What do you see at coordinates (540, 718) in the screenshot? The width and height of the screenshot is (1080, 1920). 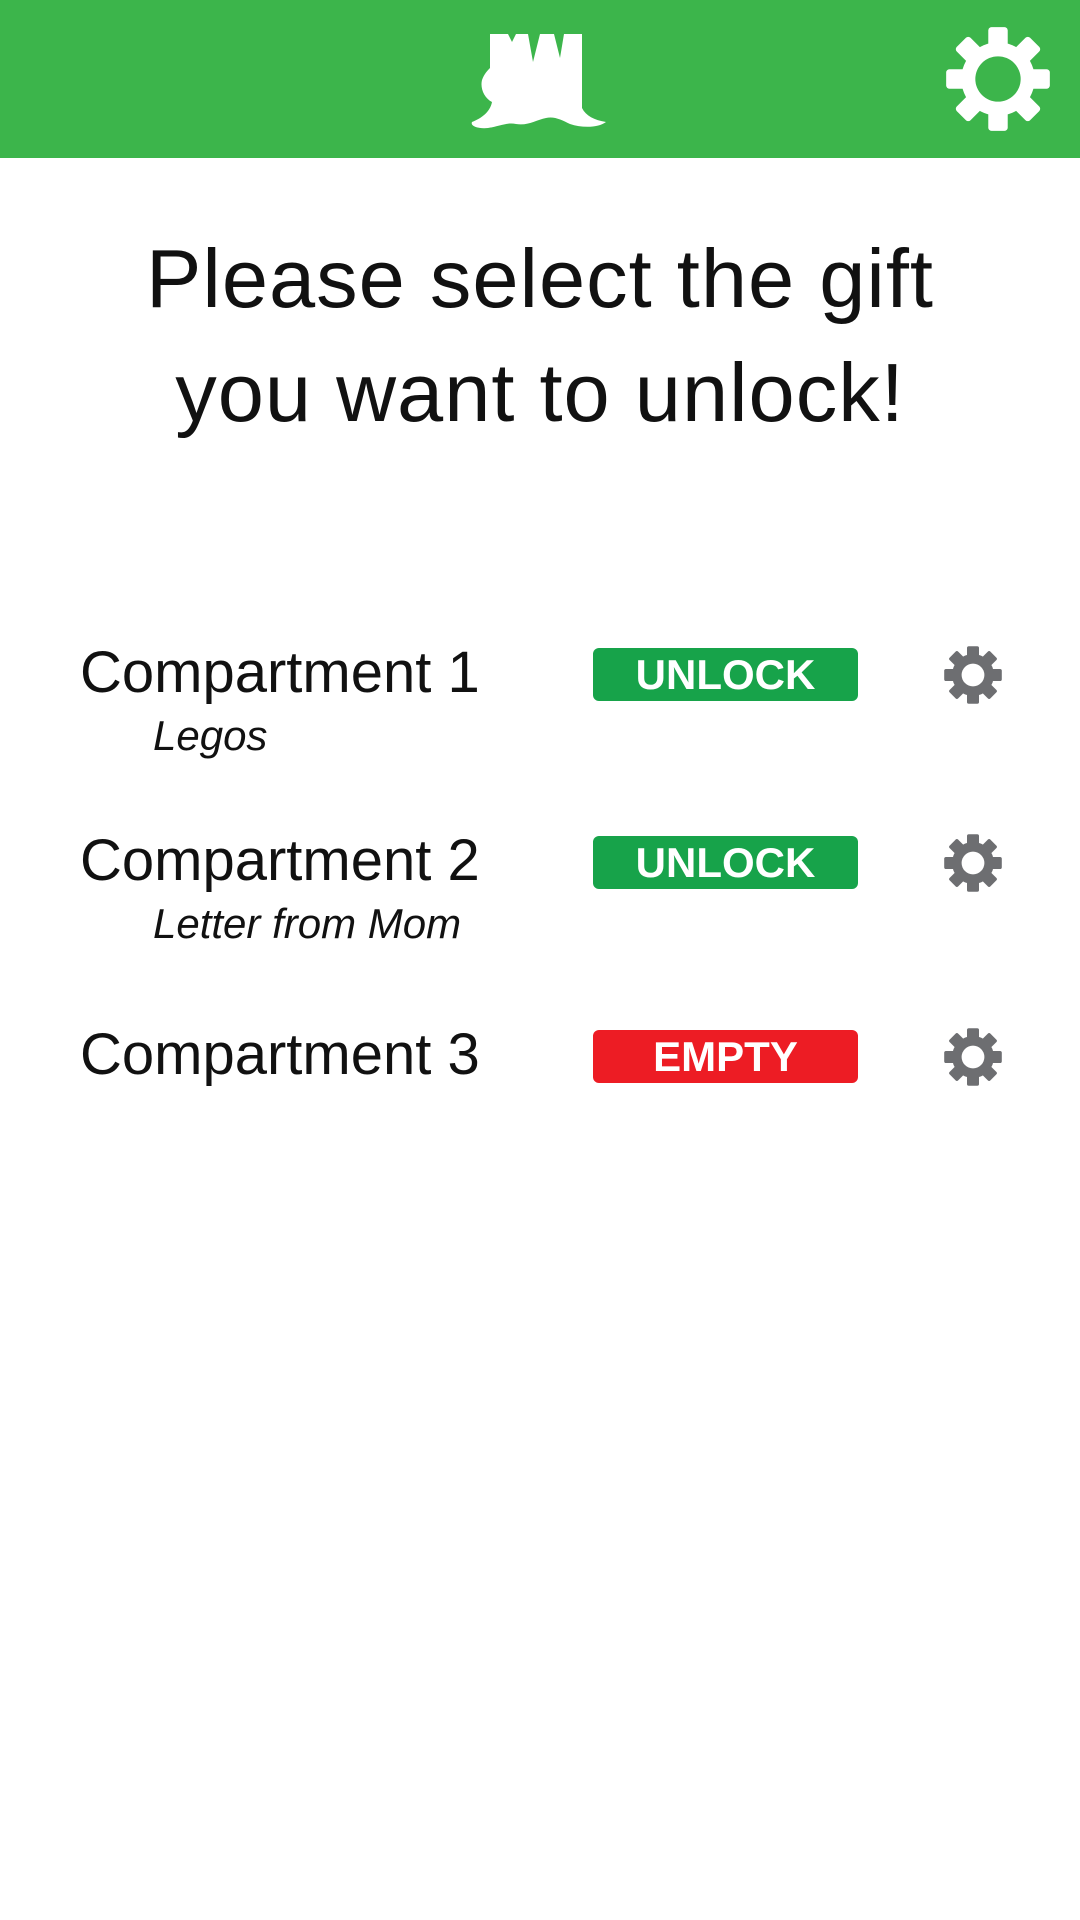 I see `compartment-row-1: Compartment 1 Legos UNLOCK` at bounding box center [540, 718].